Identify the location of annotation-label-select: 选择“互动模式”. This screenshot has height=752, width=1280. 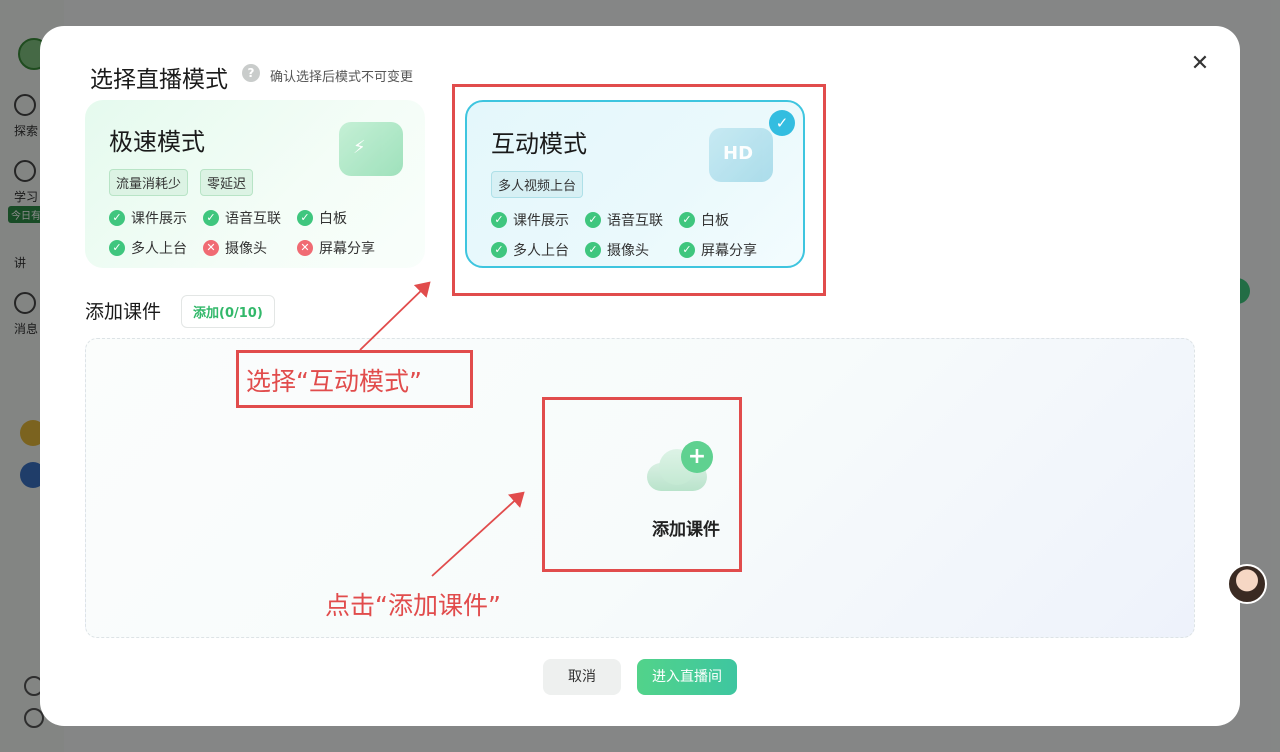
(334, 381).